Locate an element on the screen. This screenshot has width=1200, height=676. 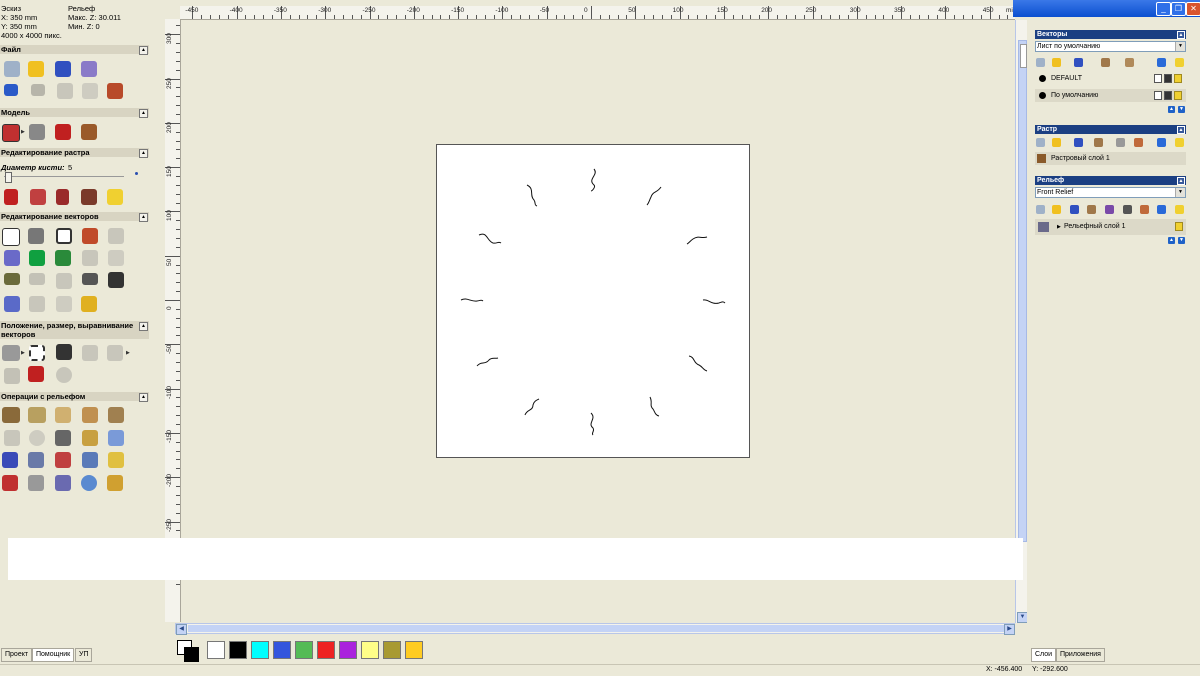
horizontal-scroll-thumb is located at coordinates (597, 628).